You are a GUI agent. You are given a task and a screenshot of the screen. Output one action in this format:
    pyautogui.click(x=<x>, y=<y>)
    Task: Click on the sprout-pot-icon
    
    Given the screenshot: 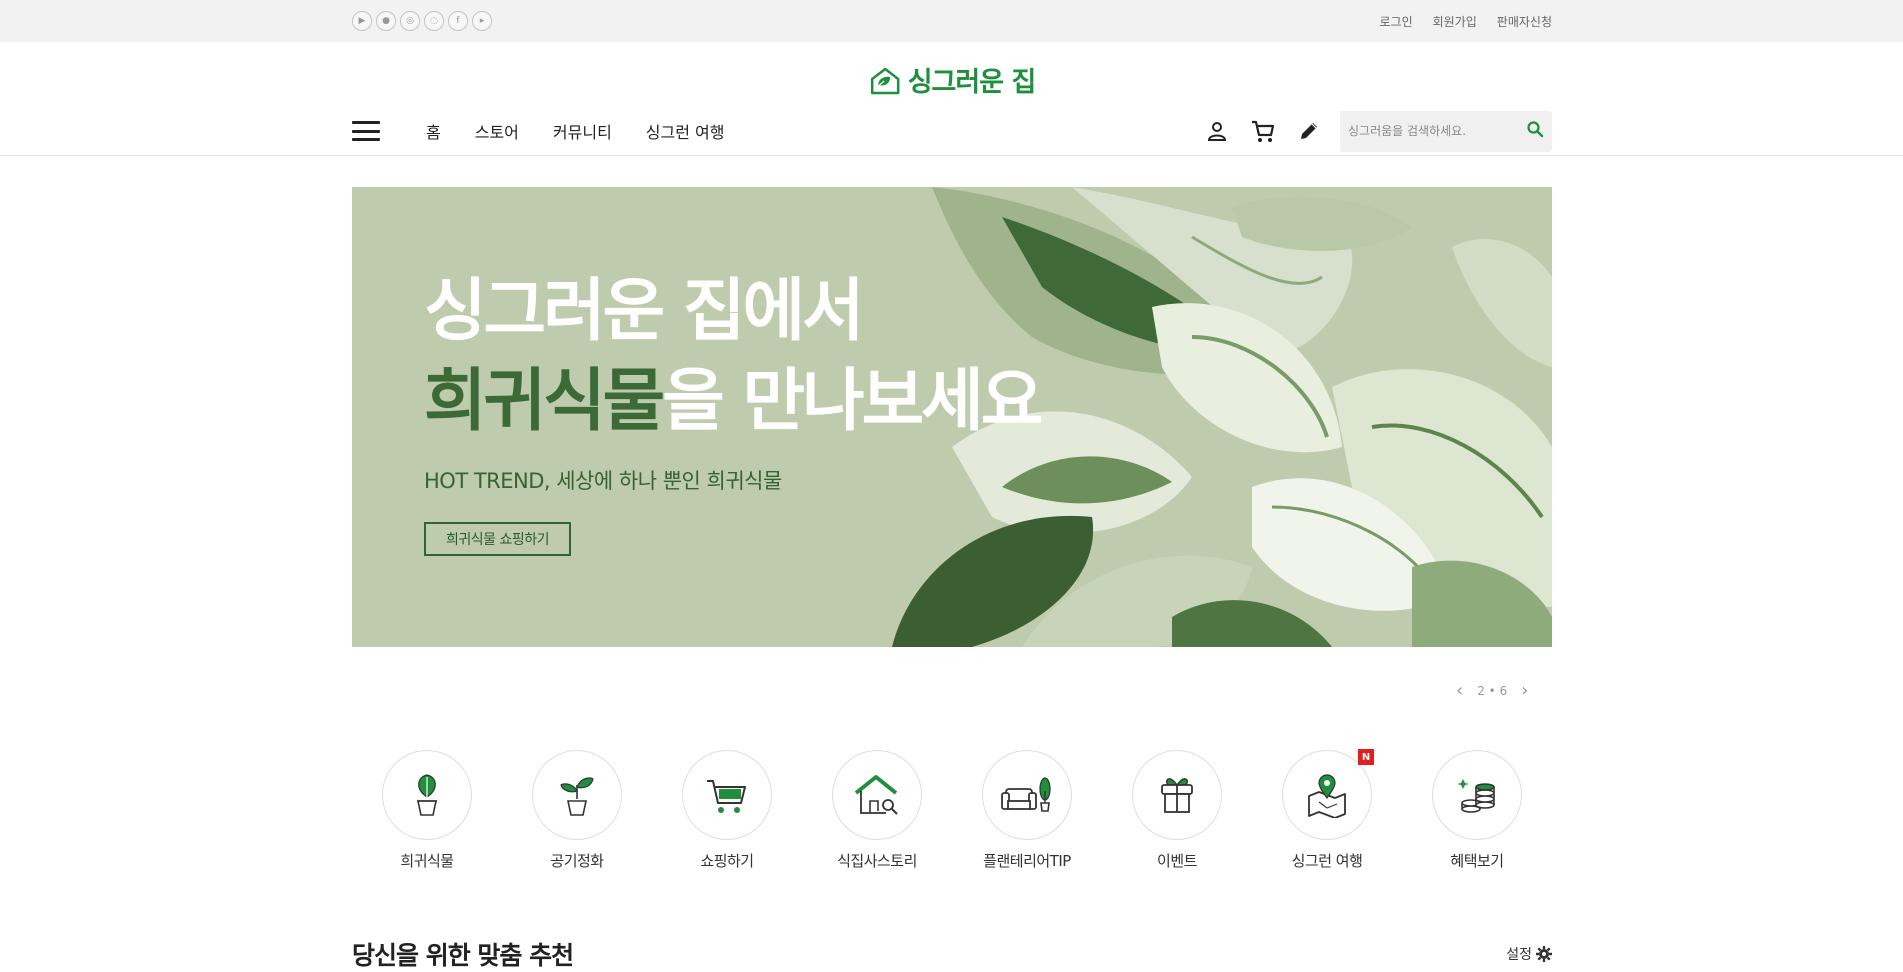 What is the action you would take?
    pyautogui.click(x=577, y=796)
    